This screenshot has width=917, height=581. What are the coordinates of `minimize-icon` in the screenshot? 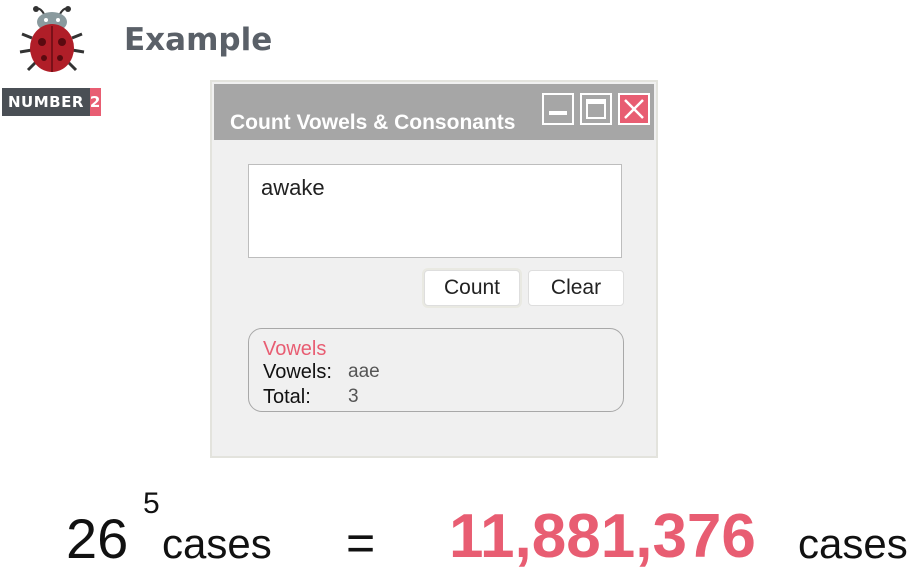 It's located at (558, 113).